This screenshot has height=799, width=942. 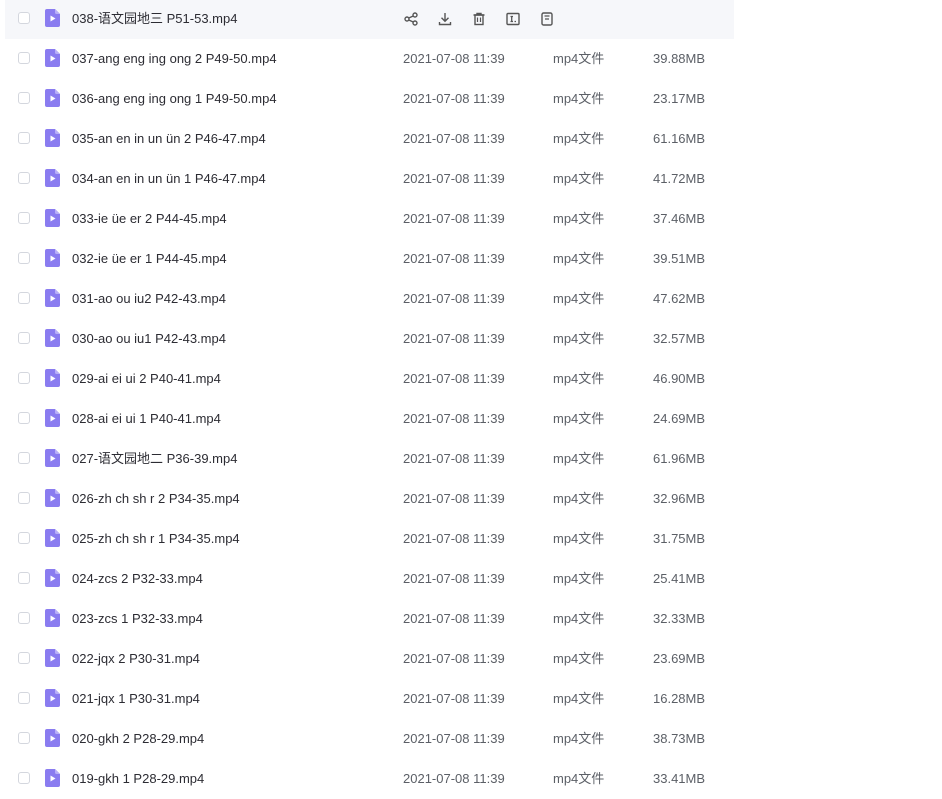 I want to click on file-name: 031-ao ou iu2 P42-43.mp4, so click(x=149, y=299).